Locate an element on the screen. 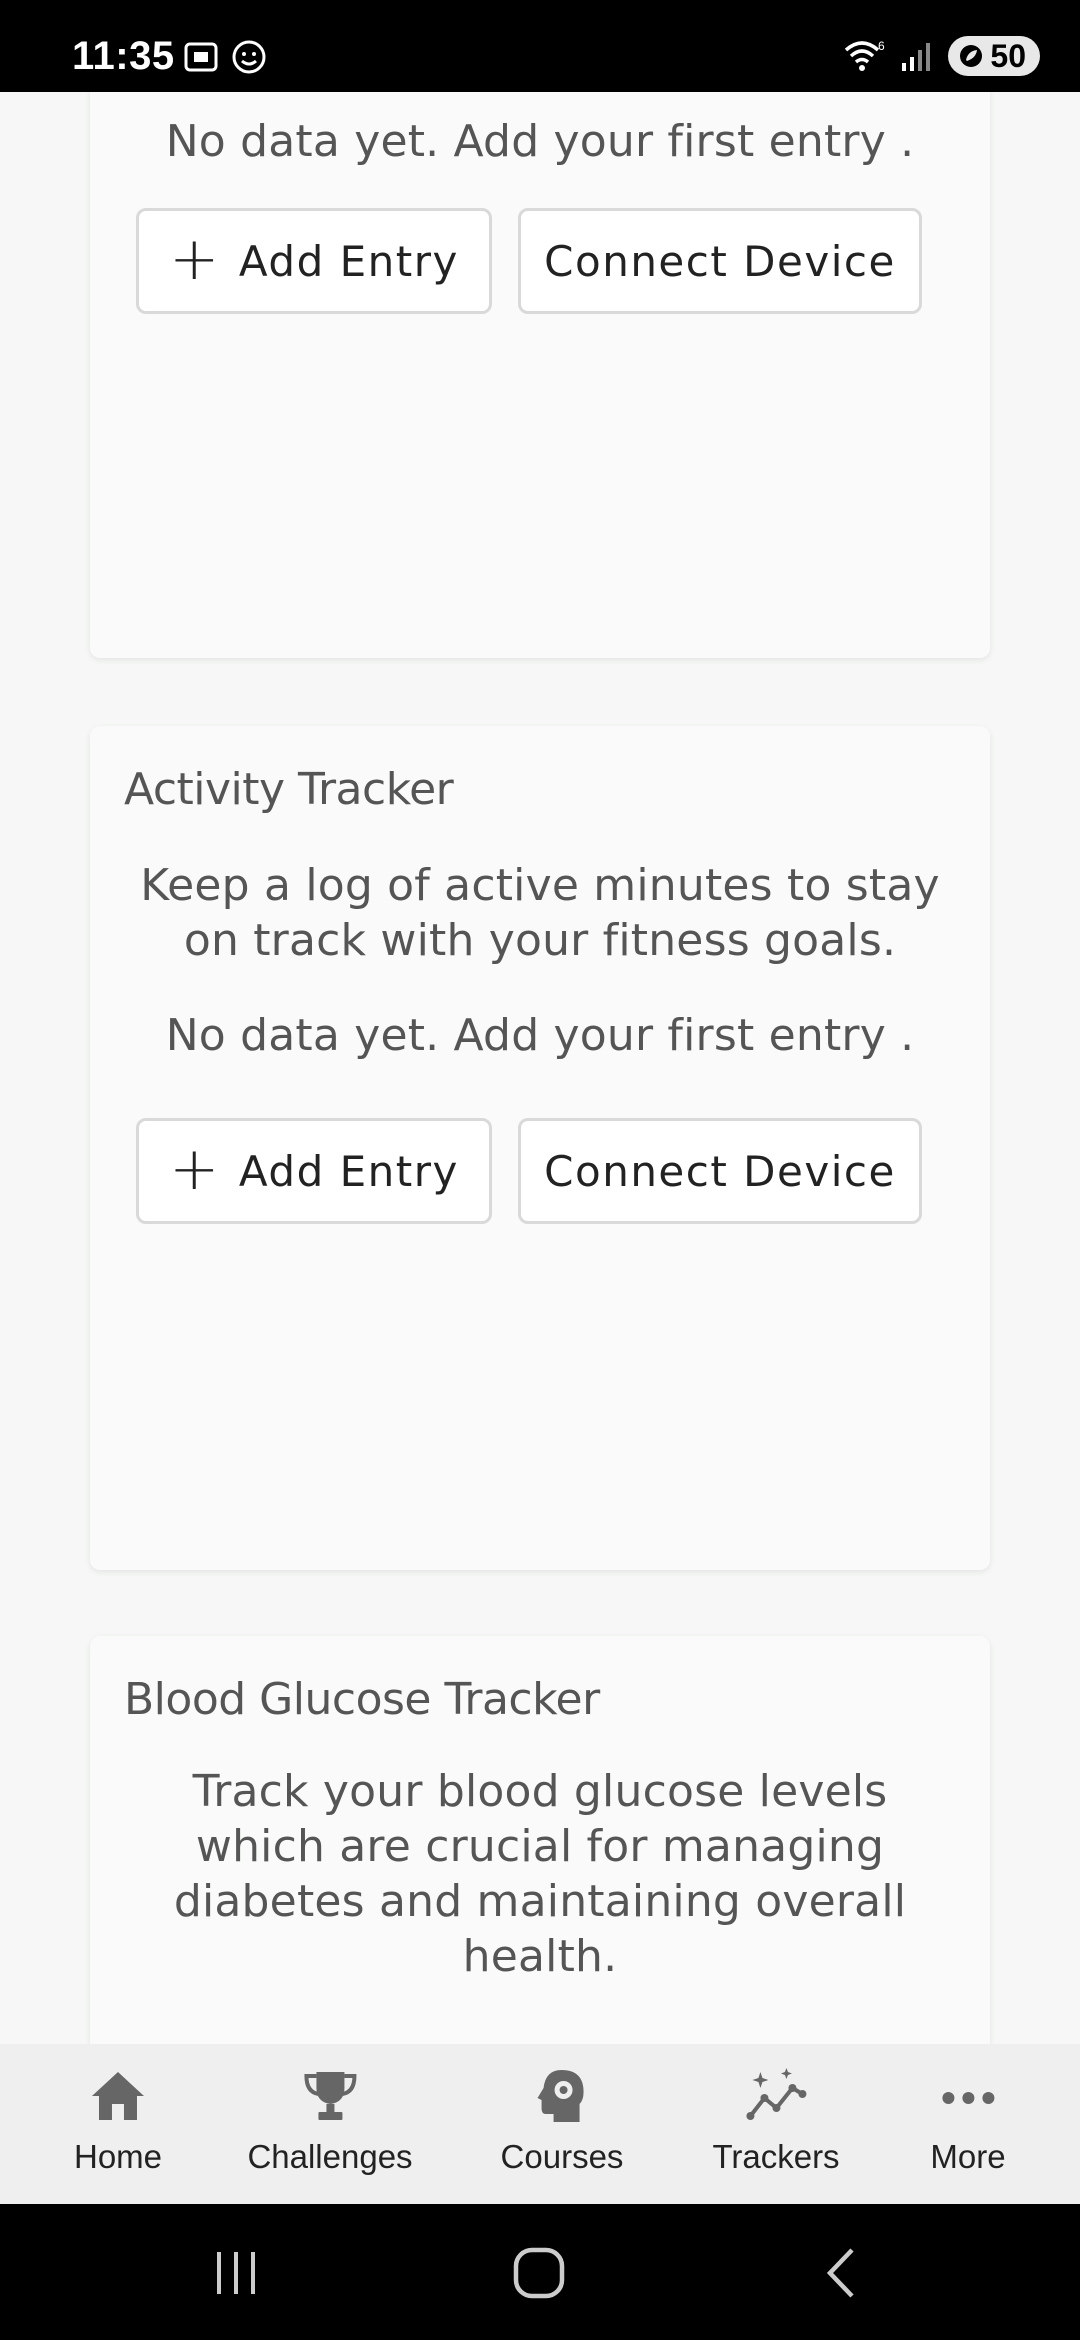 This screenshot has height=2340, width=1080. nav-item-courses: Courses is located at coordinates (562, 2122).